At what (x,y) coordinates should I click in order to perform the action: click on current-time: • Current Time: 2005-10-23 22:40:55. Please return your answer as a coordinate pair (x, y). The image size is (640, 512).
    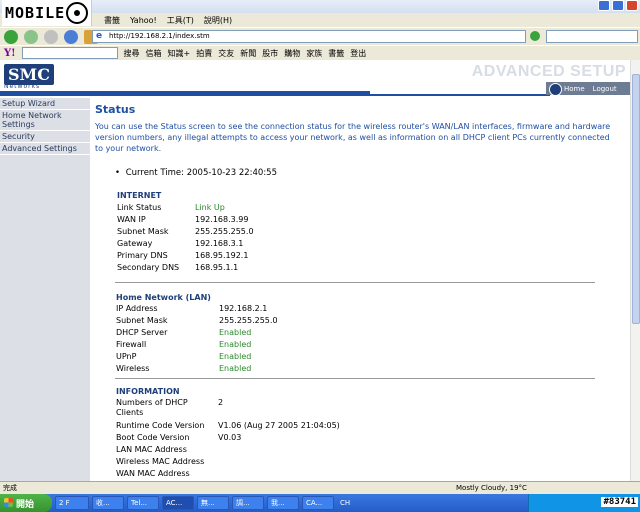
    Looking at the image, I should click on (196, 173).